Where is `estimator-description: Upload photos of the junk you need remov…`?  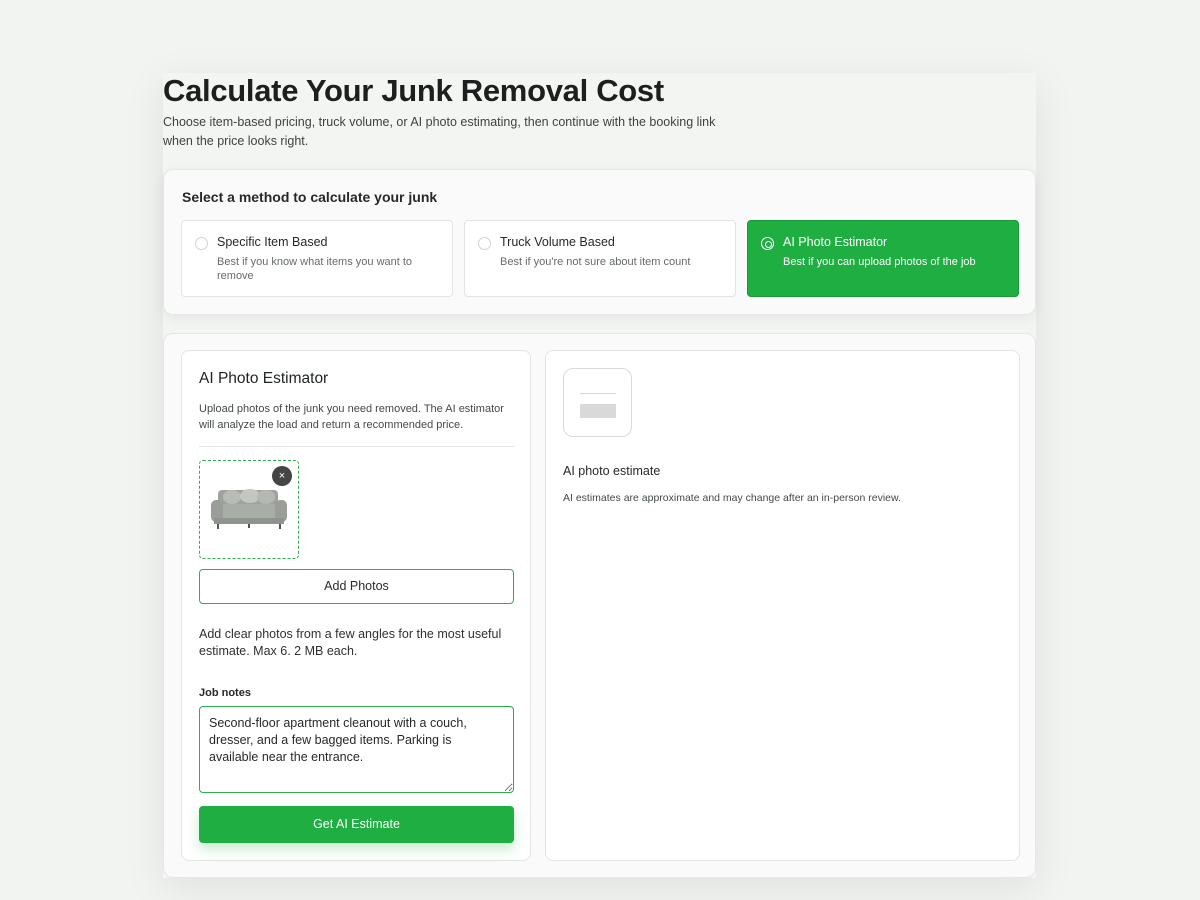
estimator-description: Upload photos of the junk you need remov… is located at coordinates (351, 417).